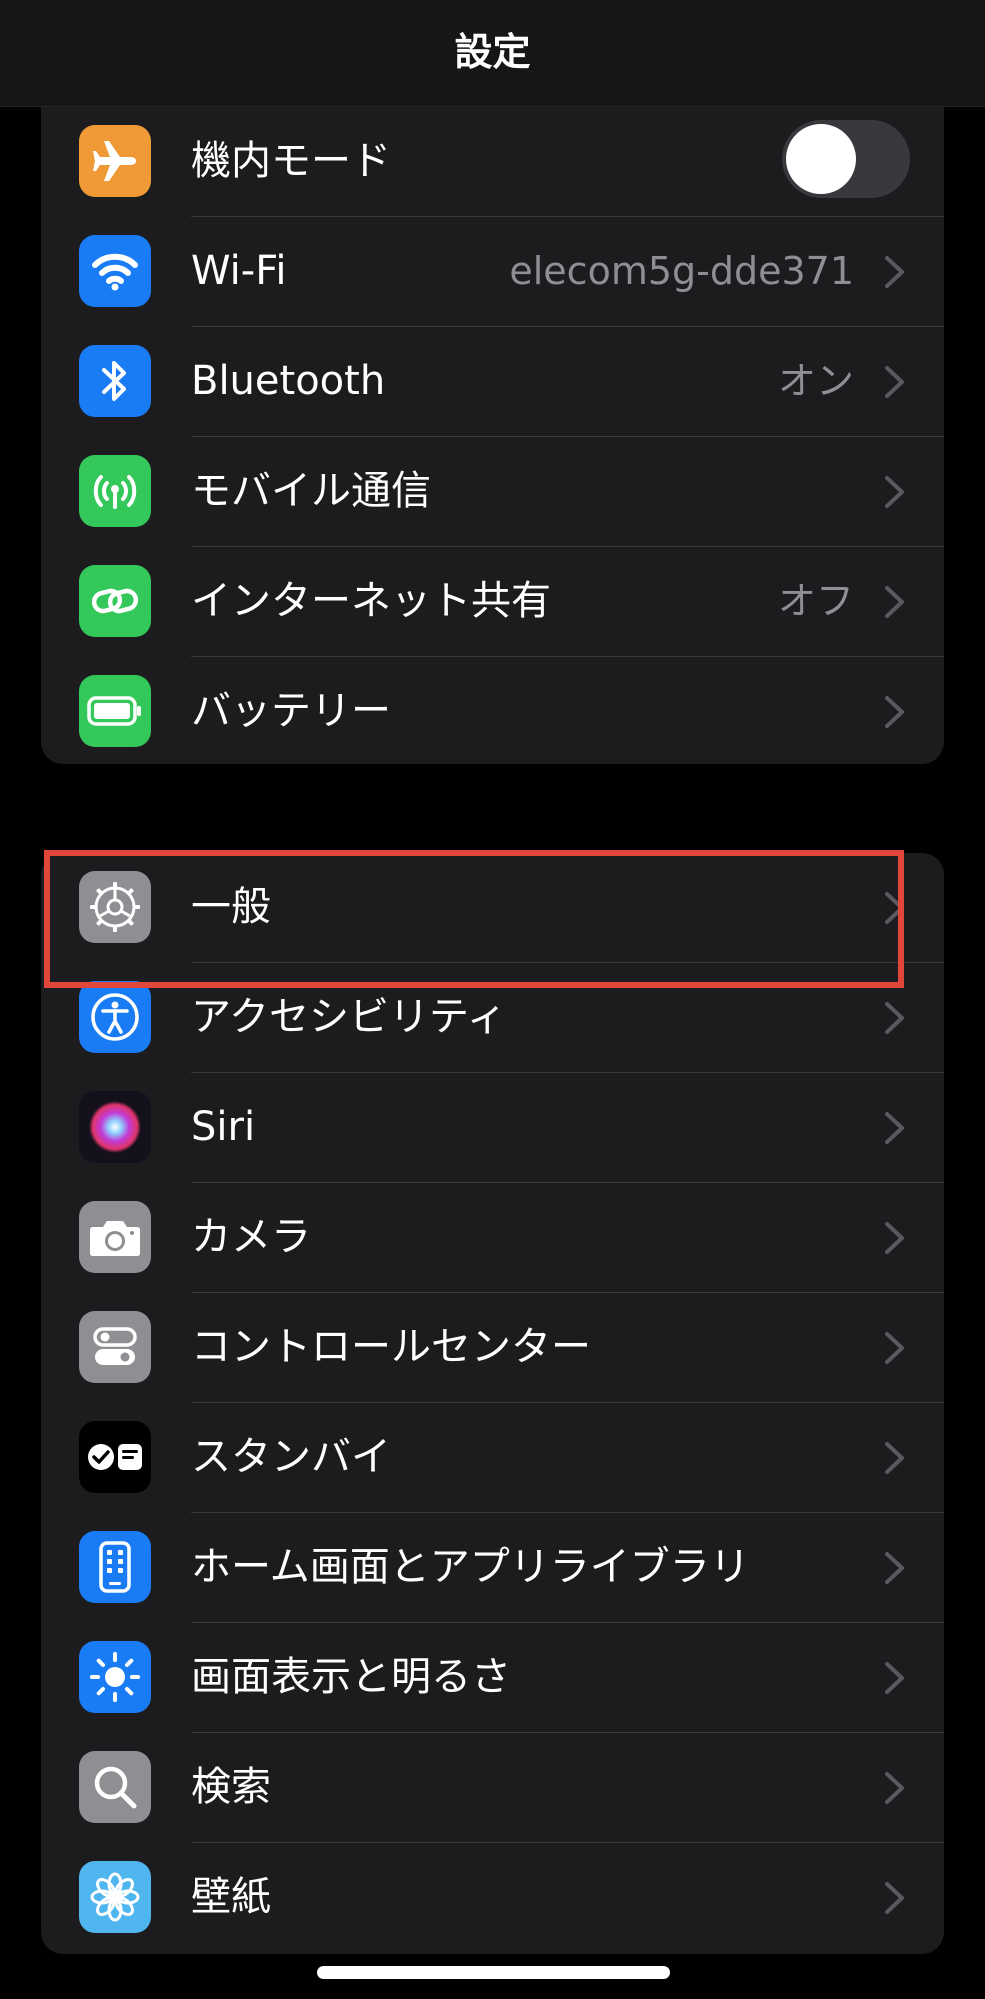  Describe the element at coordinates (492, 1458) in the screenshot. I see `row-standby: スタンバイ` at that location.